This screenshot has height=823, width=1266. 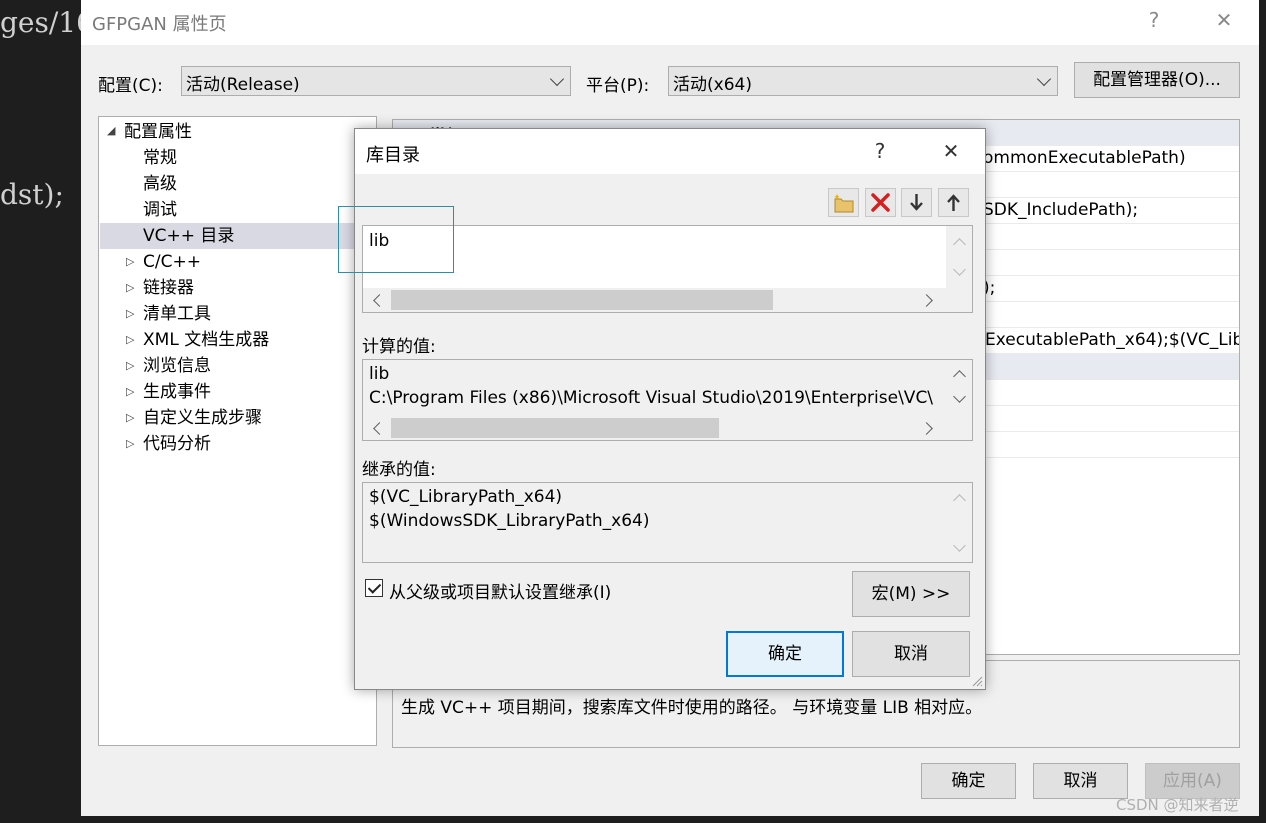 I want to click on grid-row-value: SDK_IncludePath);, so click(x=1061, y=210).